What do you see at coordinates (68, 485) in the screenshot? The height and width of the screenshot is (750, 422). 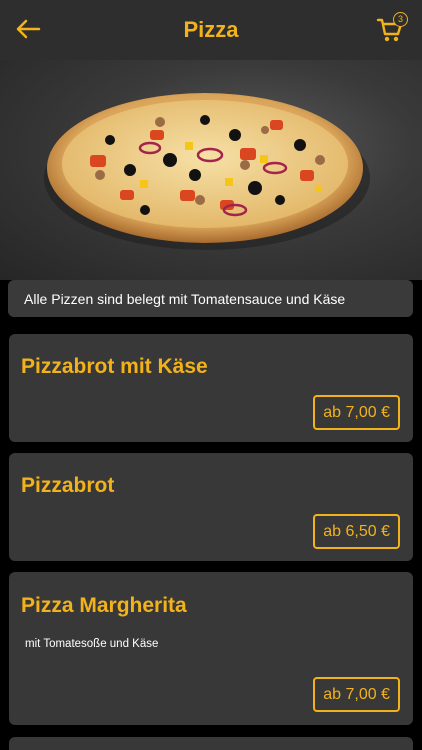 I see `product-name: Pizzabrot` at bounding box center [68, 485].